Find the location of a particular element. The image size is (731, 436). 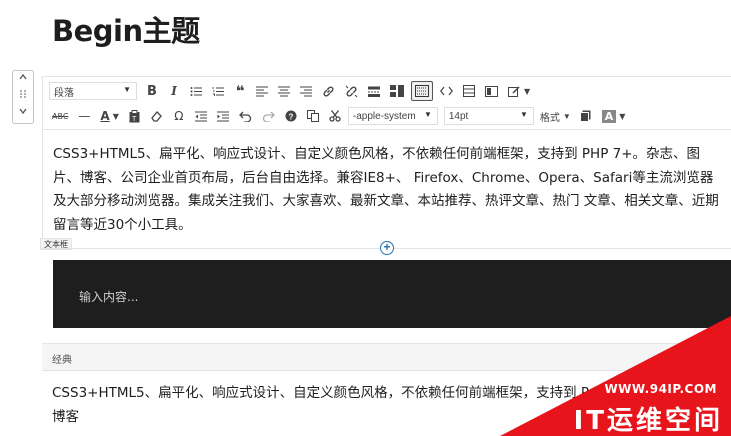

quote-icon: ❝ is located at coordinates (240, 91).